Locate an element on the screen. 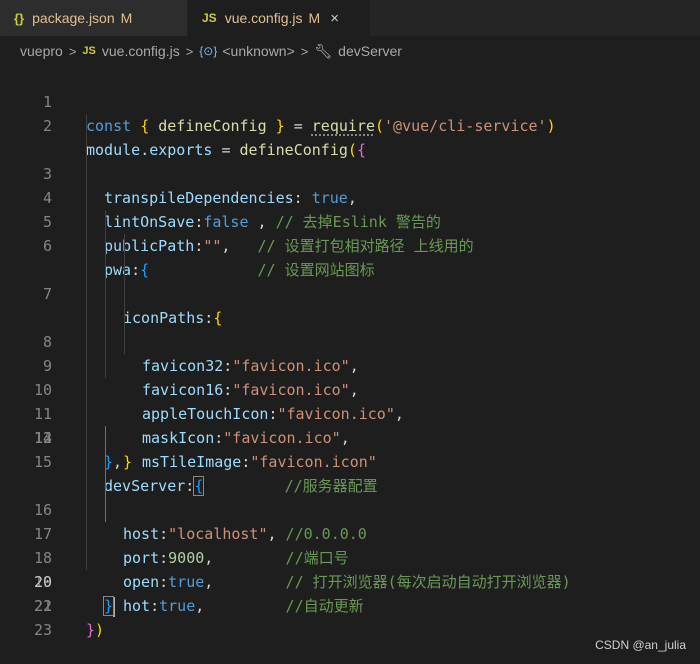 This screenshot has height=664, width=700. code-text: }) is located at coordinates (95, 630).